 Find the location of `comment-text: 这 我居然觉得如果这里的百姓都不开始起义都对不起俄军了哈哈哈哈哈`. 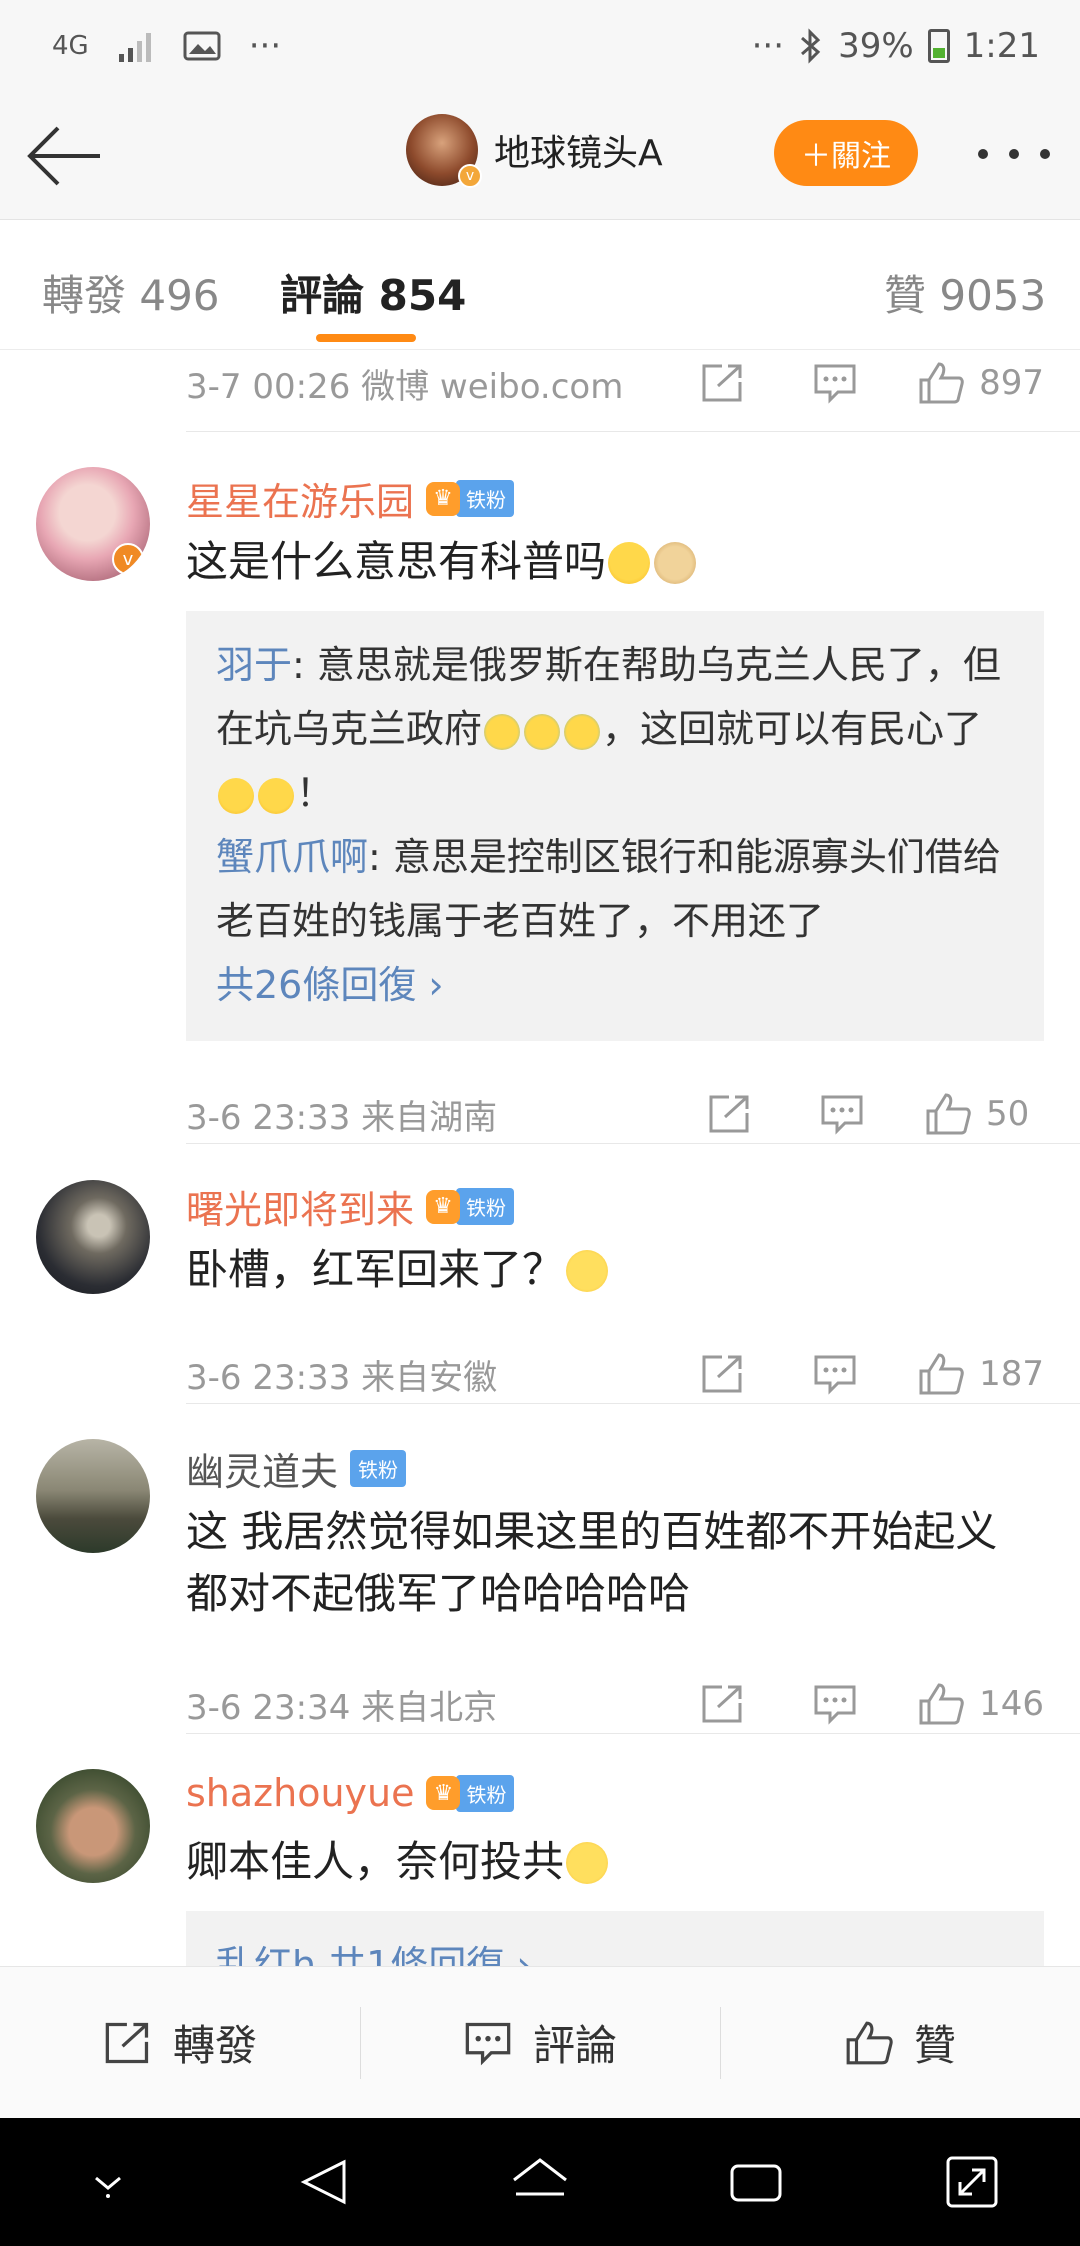

comment-text: 这 我居然觉得如果这里的百姓都不开始起义都对不起俄军了哈哈哈哈哈 is located at coordinates (608, 1563).